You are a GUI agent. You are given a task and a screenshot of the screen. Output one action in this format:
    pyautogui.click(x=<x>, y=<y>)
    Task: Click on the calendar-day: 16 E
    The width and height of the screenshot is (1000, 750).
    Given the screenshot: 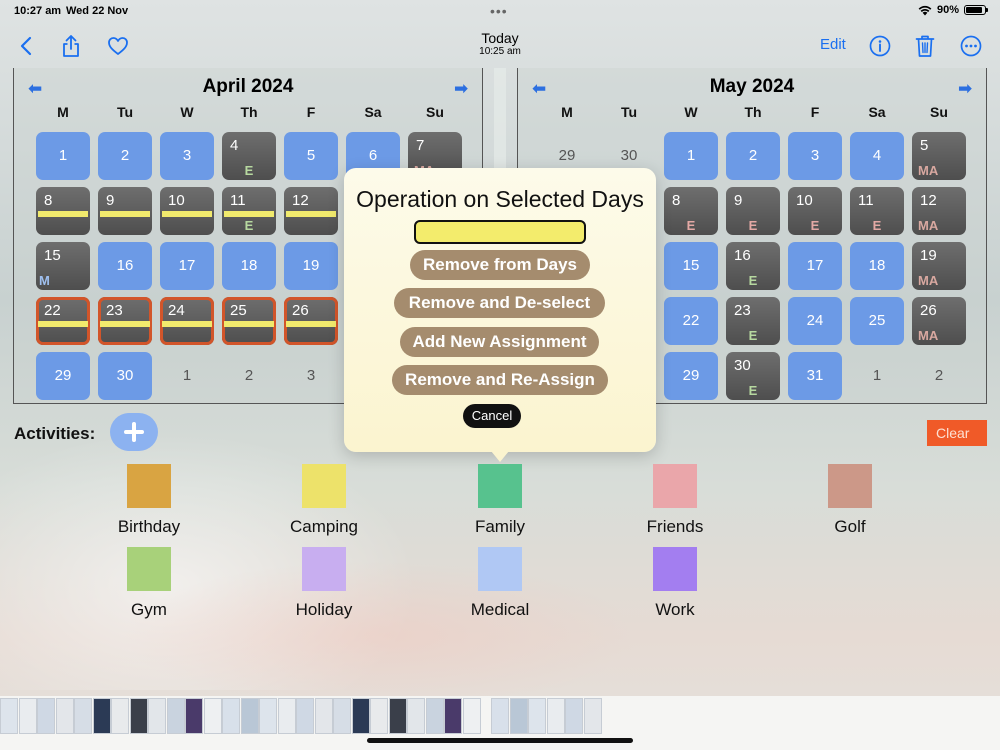 What is the action you would take?
    pyautogui.click(x=753, y=266)
    